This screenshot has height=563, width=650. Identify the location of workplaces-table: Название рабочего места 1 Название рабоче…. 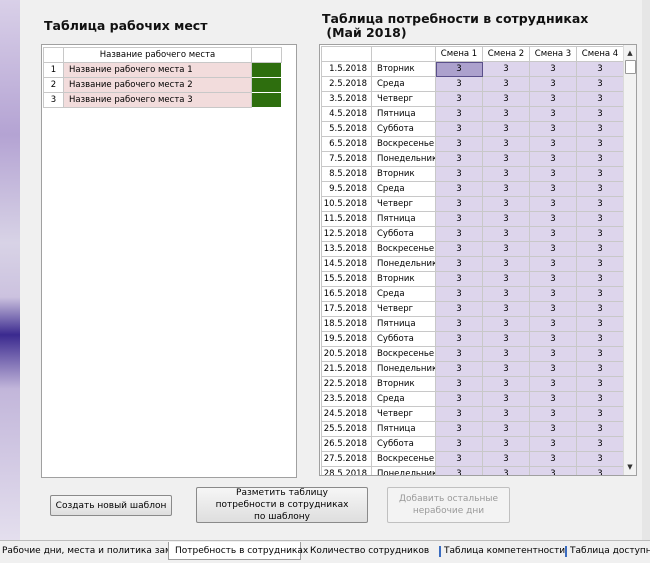
(162, 77).